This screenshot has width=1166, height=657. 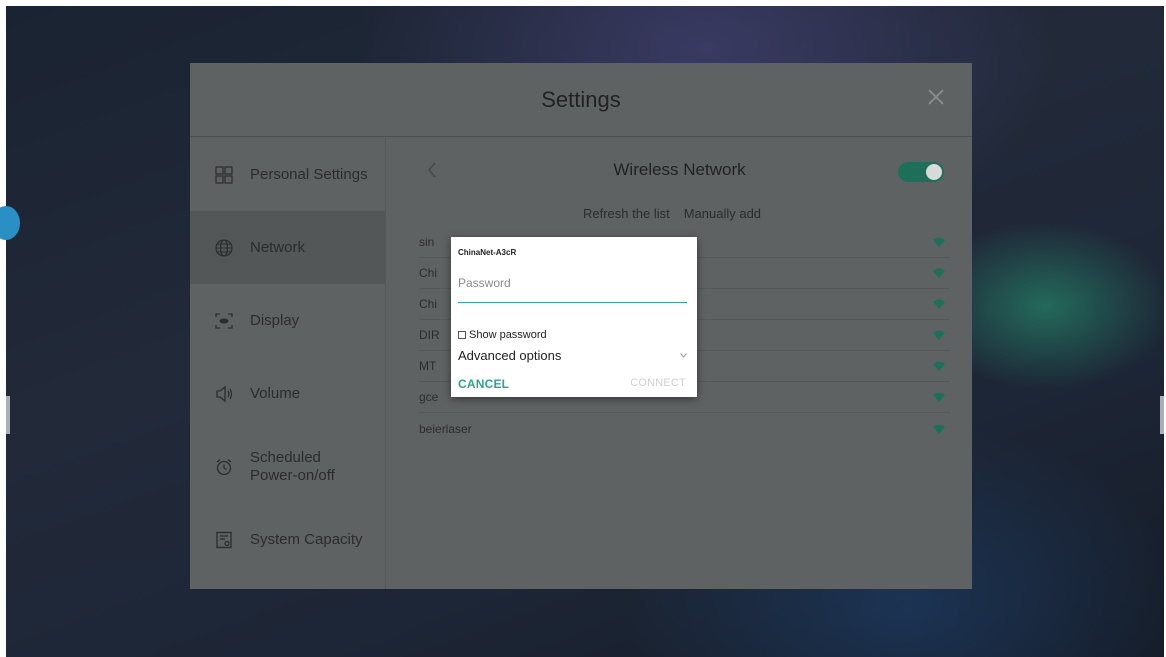 What do you see at coordinates (445, 428) in the screenshot?
I see `network-name: beierlaser` at bounding box center [445, 428].